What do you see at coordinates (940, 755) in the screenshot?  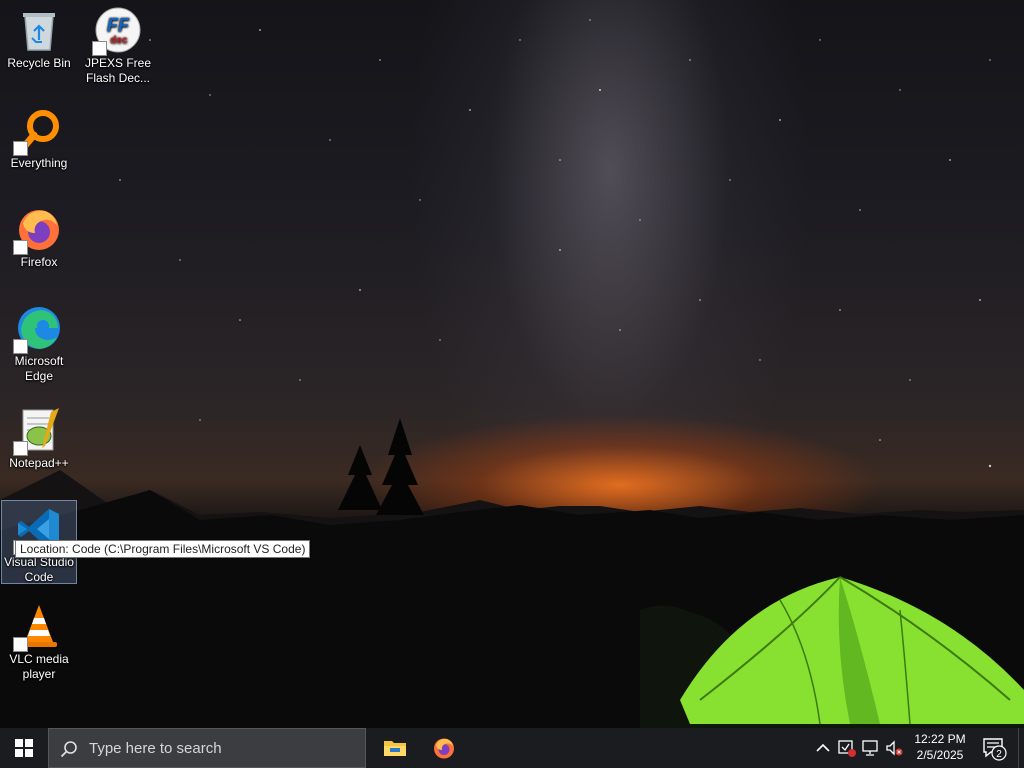 I see `clock-date: 2/5/2025` at bounding box center [940, 755].